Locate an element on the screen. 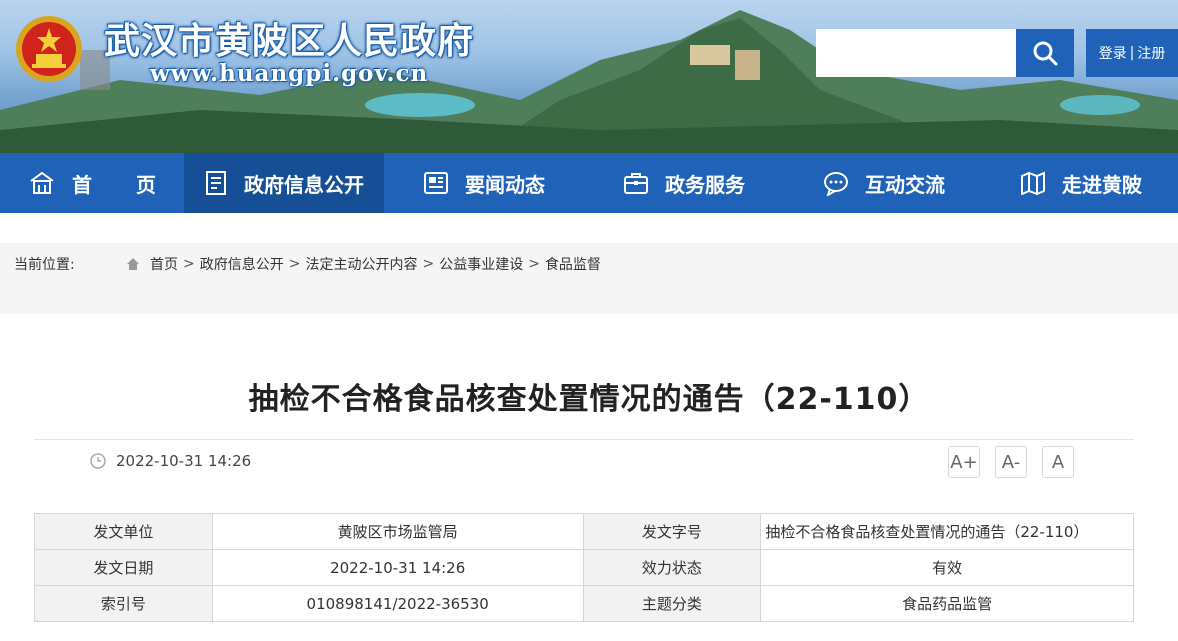  document-icon is located at coordinates (216, 183).